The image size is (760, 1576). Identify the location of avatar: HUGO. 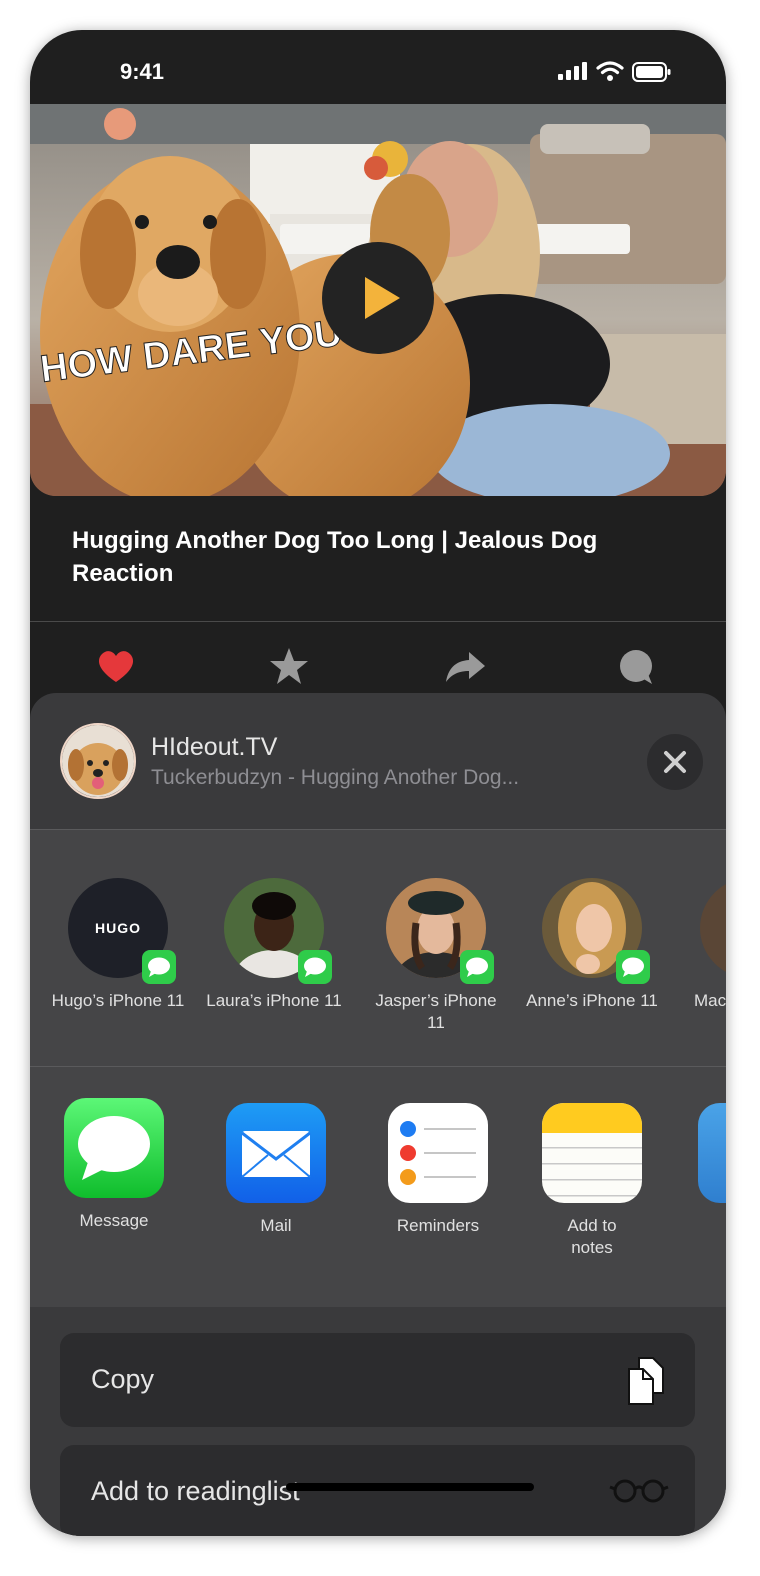
(122, 931).